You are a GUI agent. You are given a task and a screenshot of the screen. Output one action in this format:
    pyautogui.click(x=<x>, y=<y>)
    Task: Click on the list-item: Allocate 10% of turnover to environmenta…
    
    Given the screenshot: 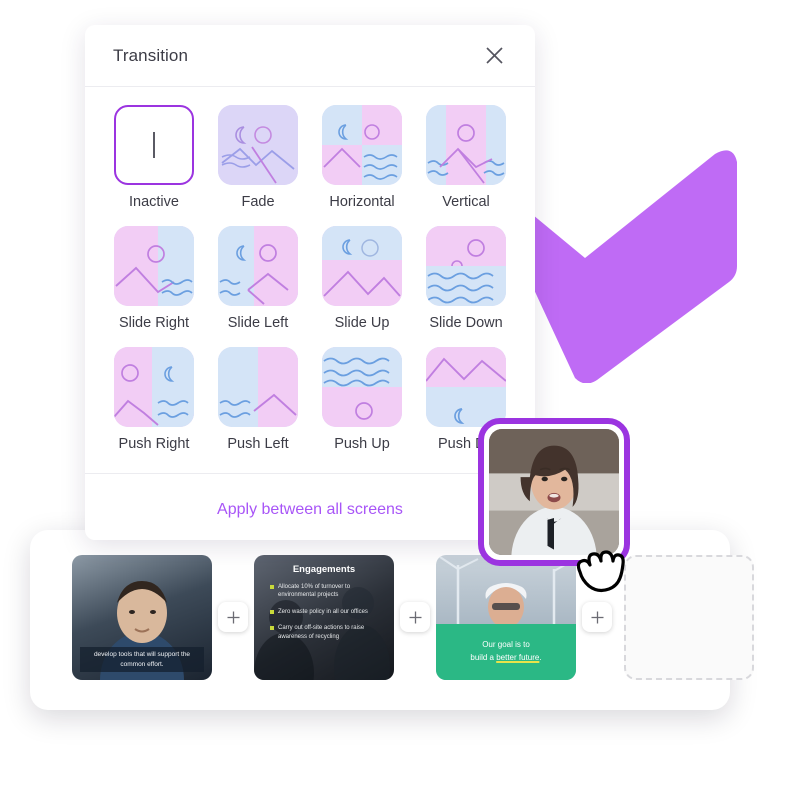 What is the action you would take?
    pyautogui.click(x=328, y=591)
    